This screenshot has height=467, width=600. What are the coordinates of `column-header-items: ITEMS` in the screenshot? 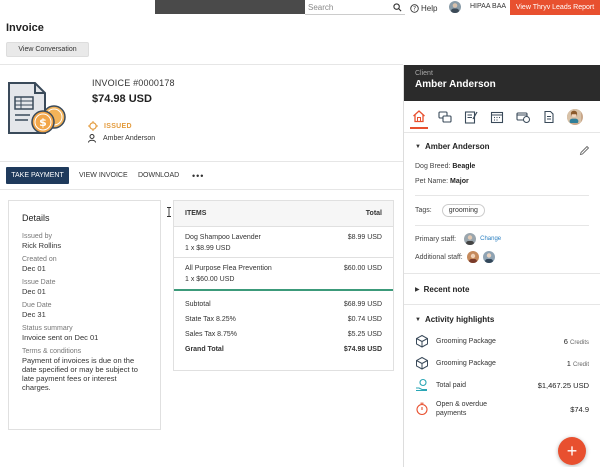 It's located at (196, 213).